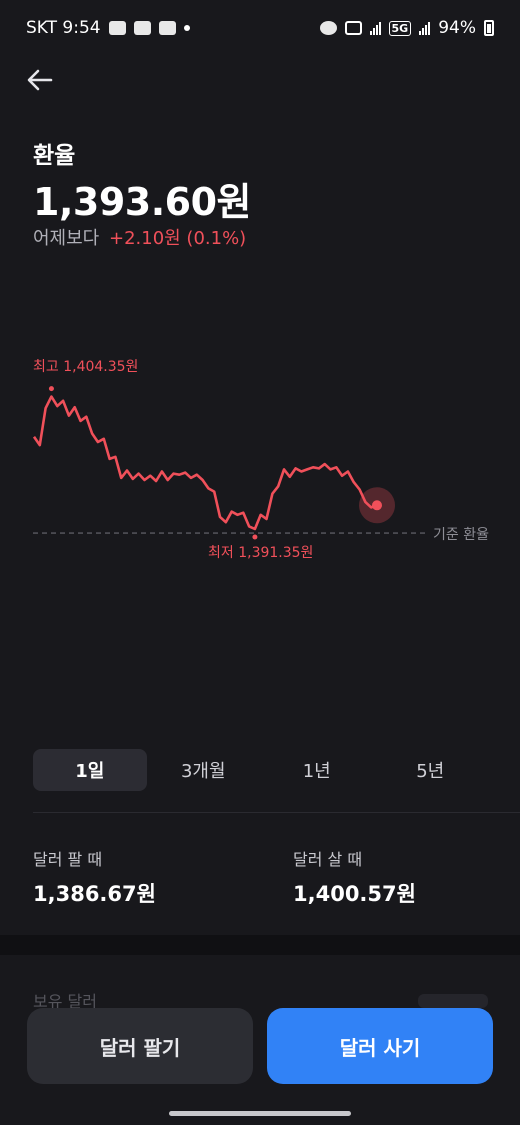 This screenshot has height=1125, width=520. I want to click on rate-change: 어제보다 +2.10원 (0.1%), so click(139, 237).